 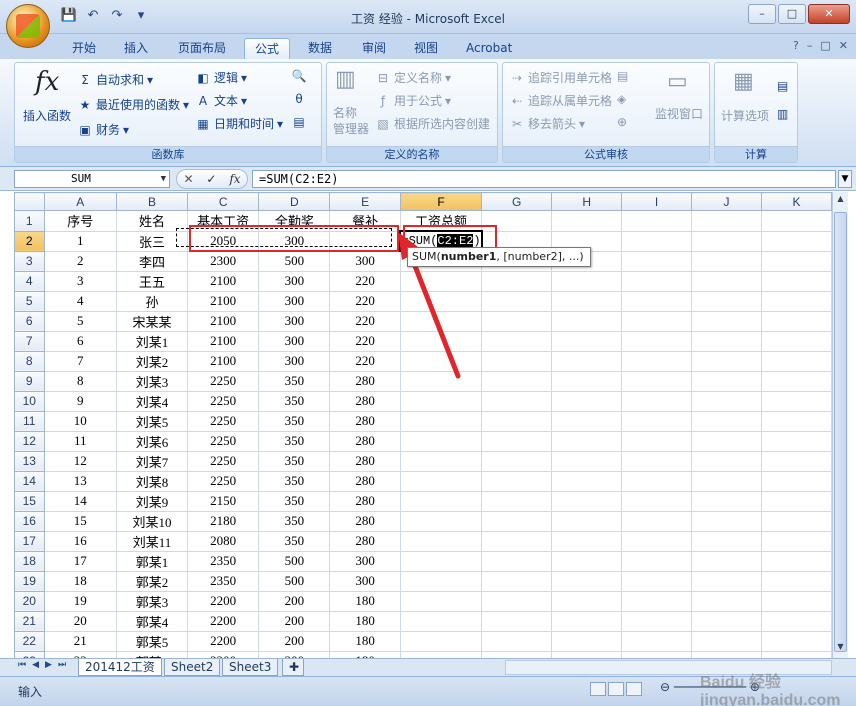 What do you see at coordinates (47, 115) in the screenshot?
I see `insert-function-button: 插入函数` at bounding box center [47, 115].